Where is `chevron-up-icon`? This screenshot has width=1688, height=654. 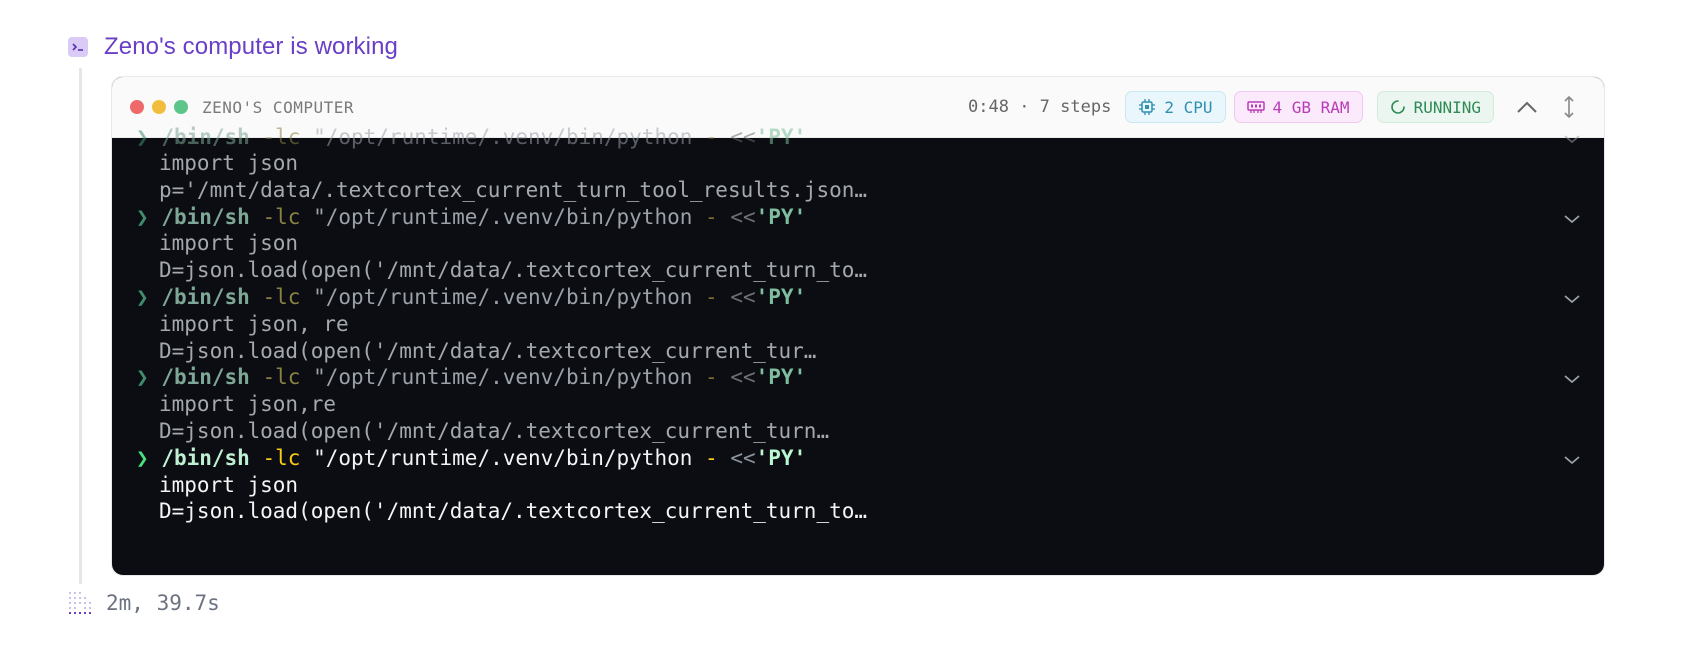 chevron-up-icon is located at coordinates (1527, 107).